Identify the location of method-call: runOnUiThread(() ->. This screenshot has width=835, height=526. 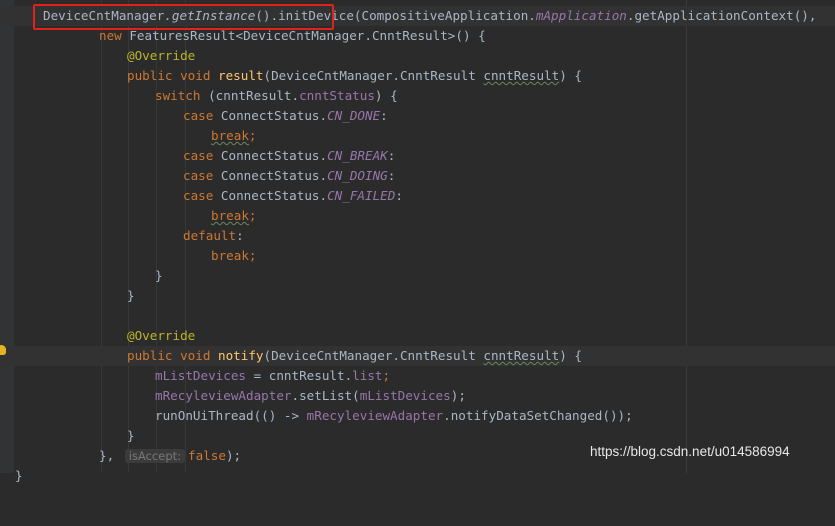
(231, 415).